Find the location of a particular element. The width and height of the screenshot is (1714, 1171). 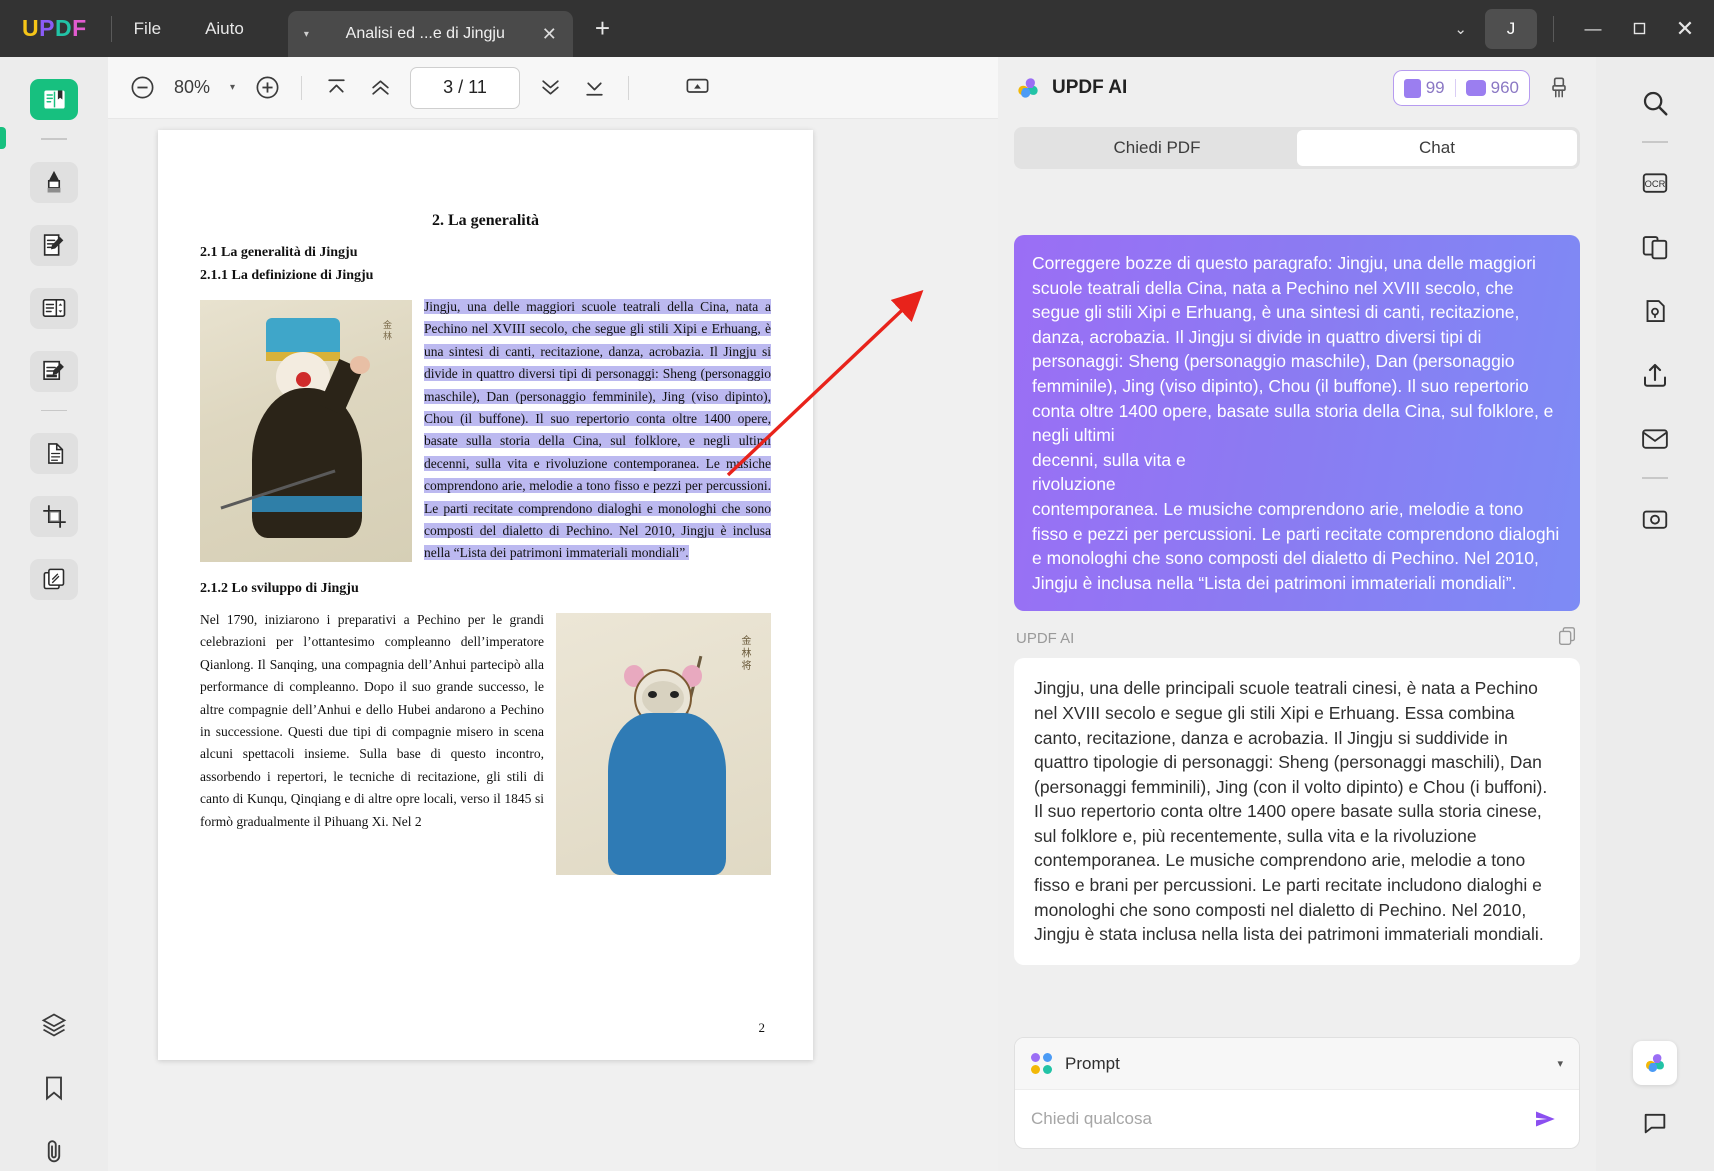

chat-badge-icon is located at coordinates (1475, 88).